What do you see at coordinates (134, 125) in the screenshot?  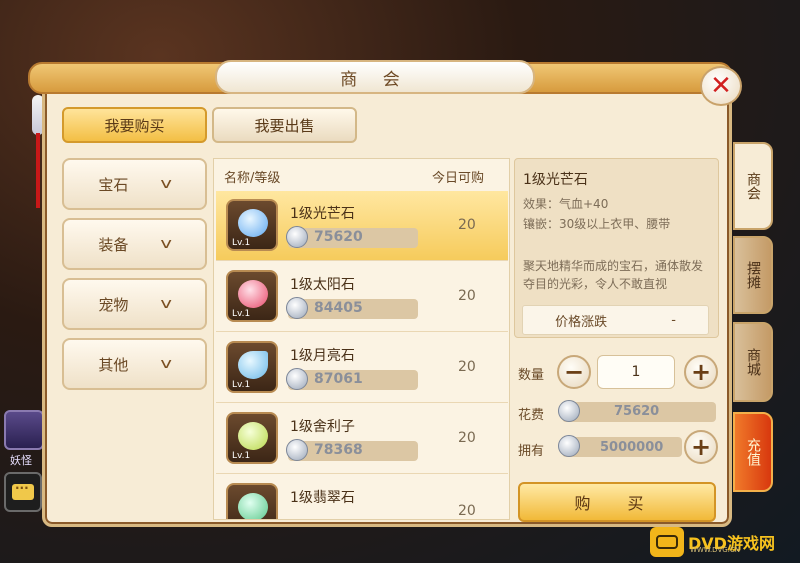 I see `tab-buy: 我要购买` at bounding box center [134, 125].